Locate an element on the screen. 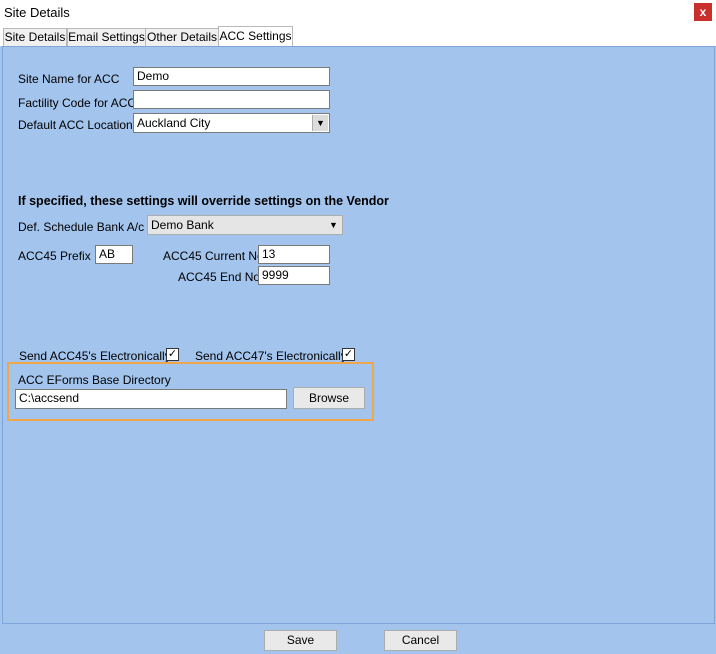 This screenshot has height=654, width=716. facility-code-input is located at coordinates (231, 99).